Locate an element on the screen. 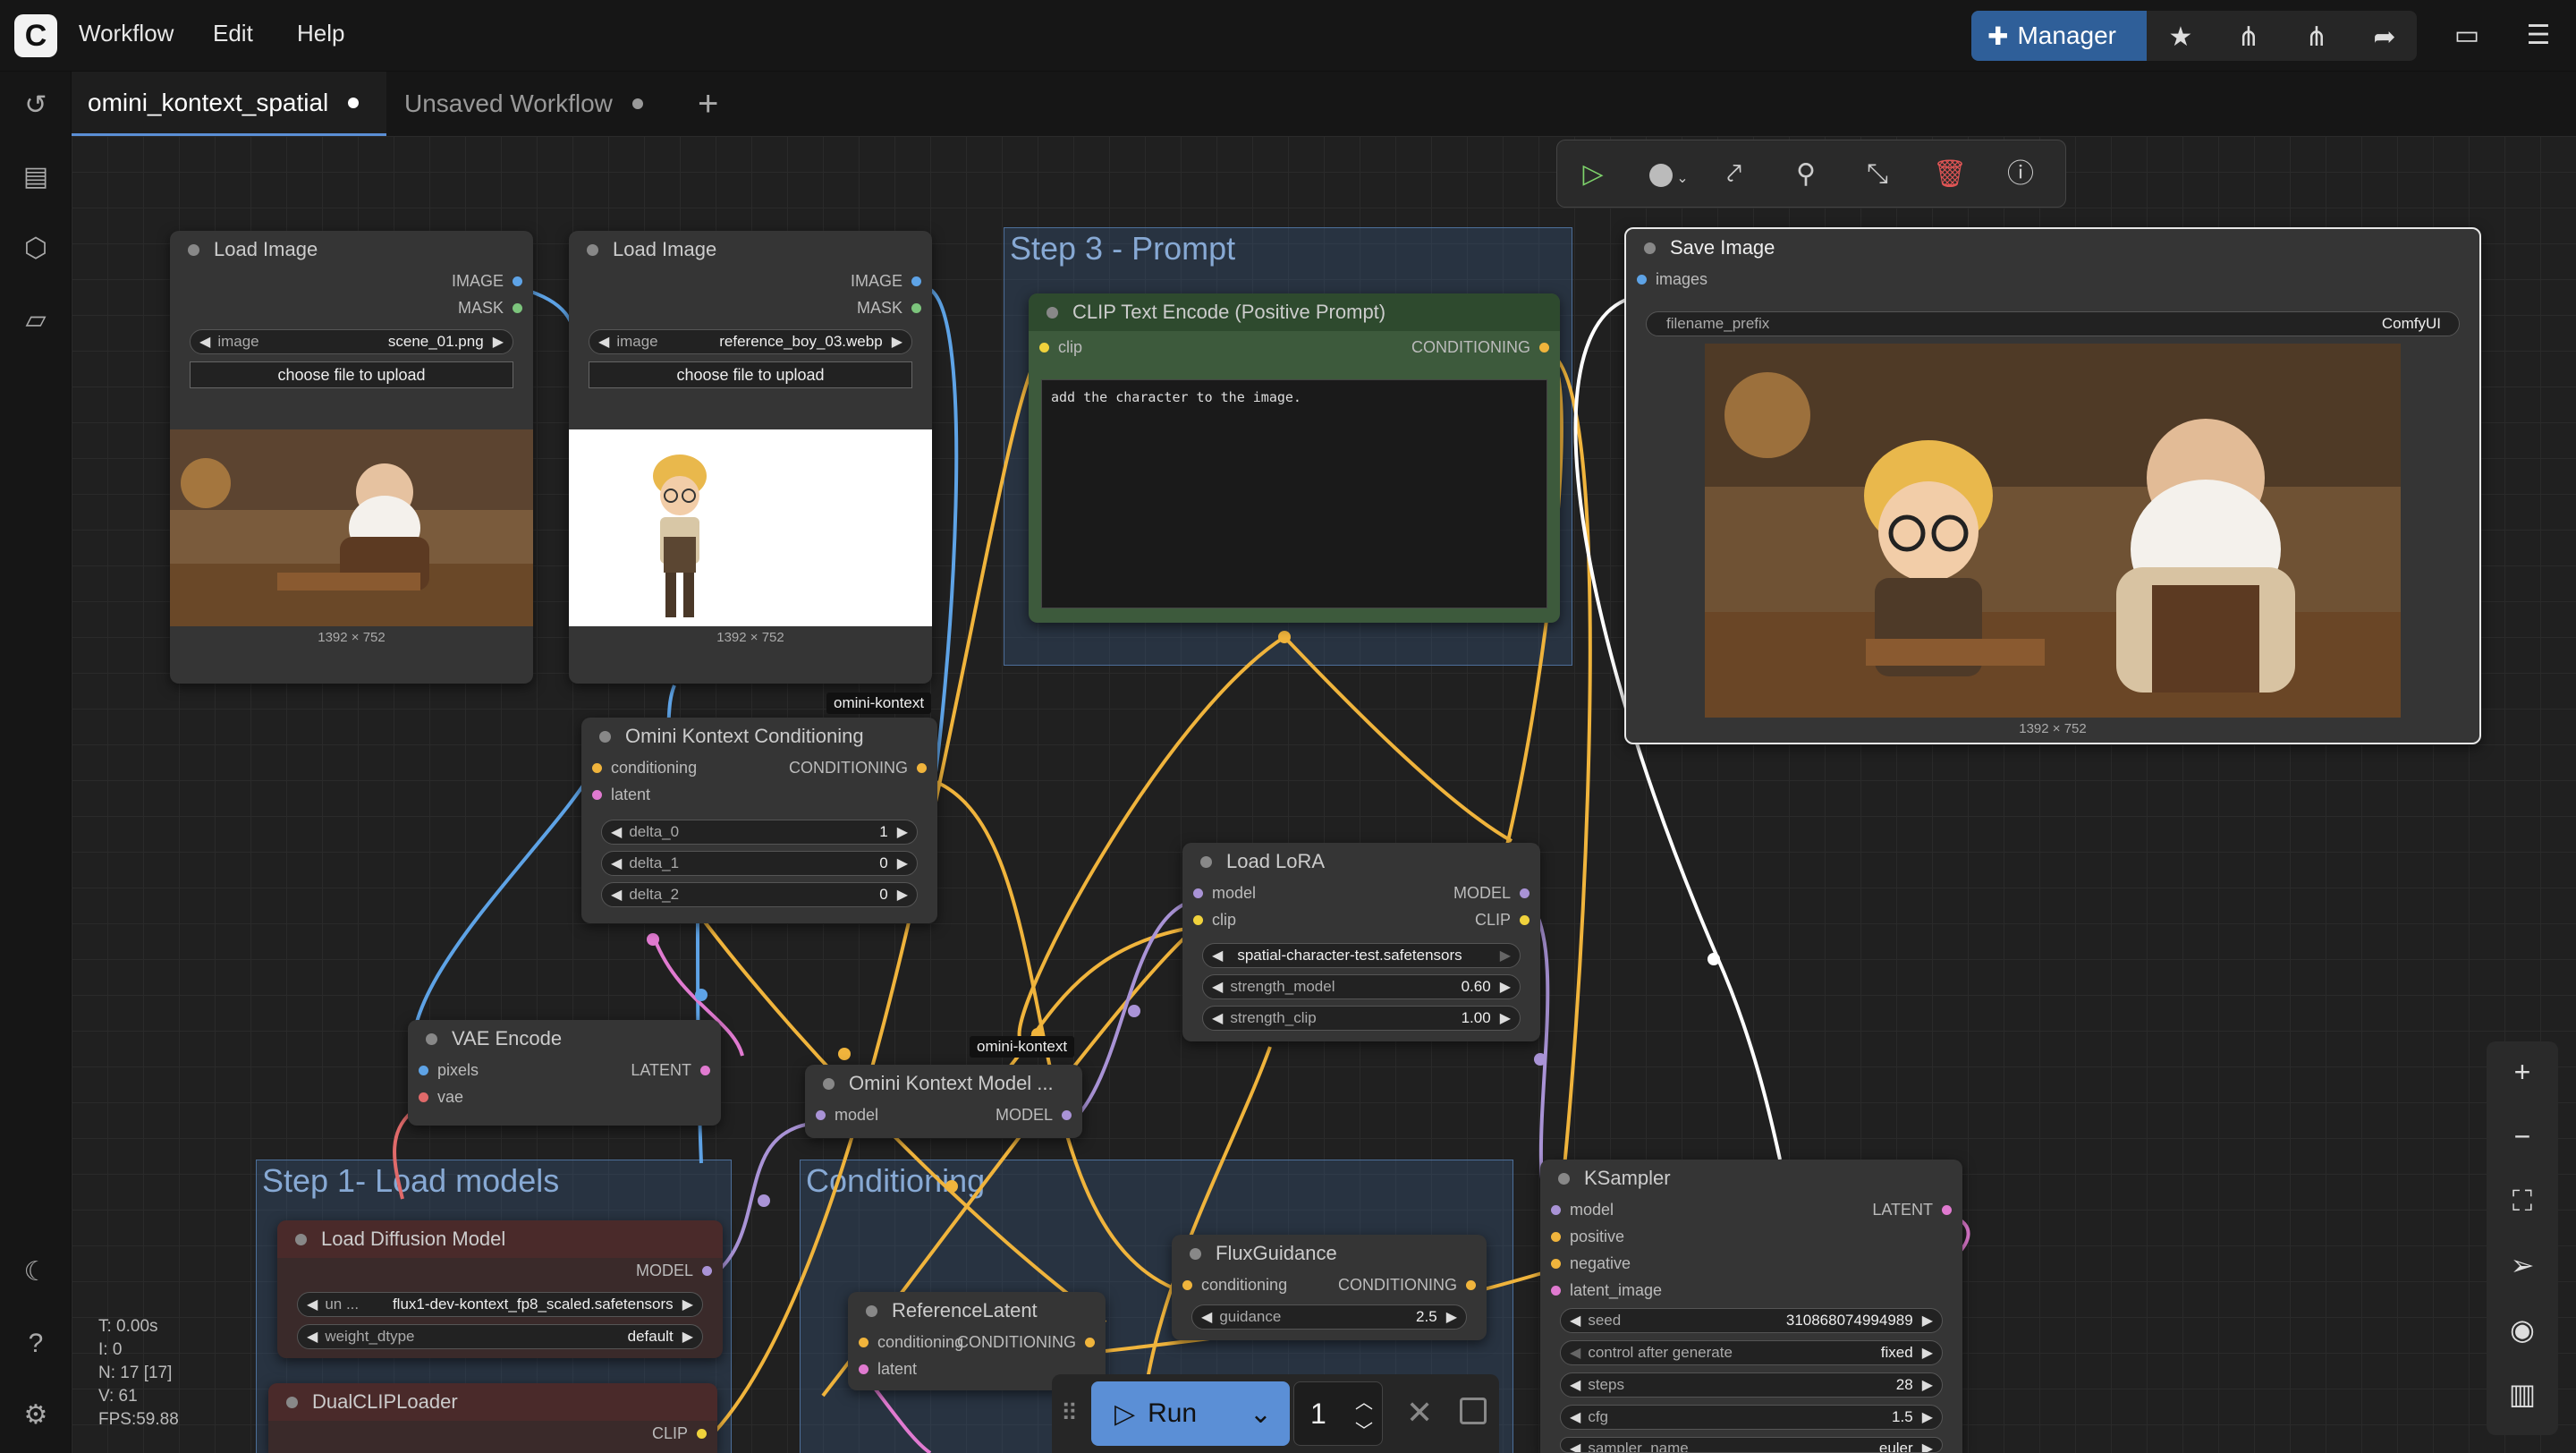 Image resolution: width=2576 pixels, height=1453 pixels. zoom-in-icon: + is located at coordinates (2522, 1072).